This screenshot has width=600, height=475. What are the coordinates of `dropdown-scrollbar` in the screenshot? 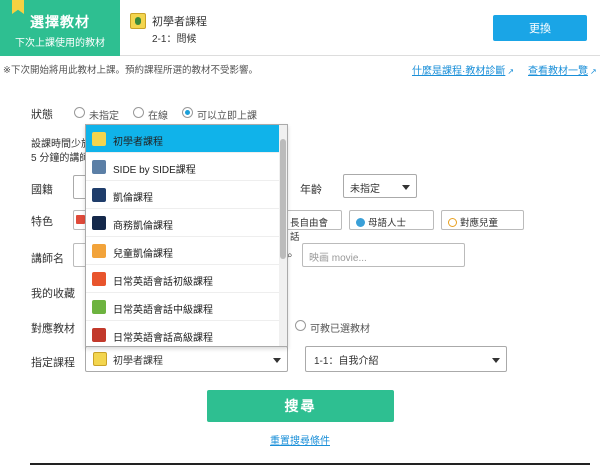 It's located at (283, 235).